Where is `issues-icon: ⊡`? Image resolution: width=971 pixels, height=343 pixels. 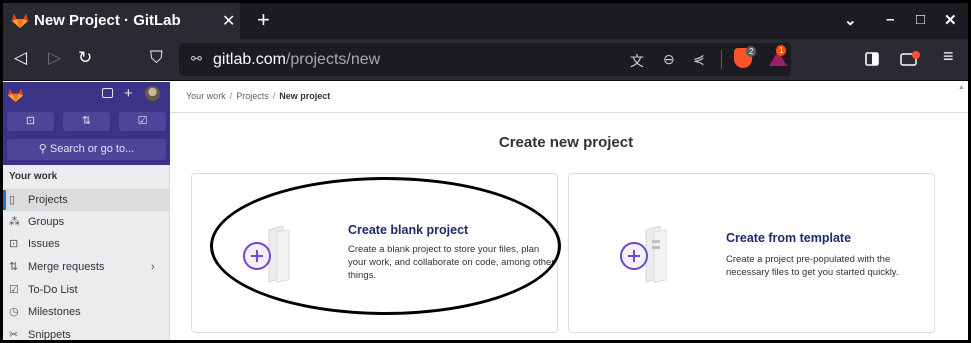 issues-icon: ⊡ is located at coordinates (14, 244).